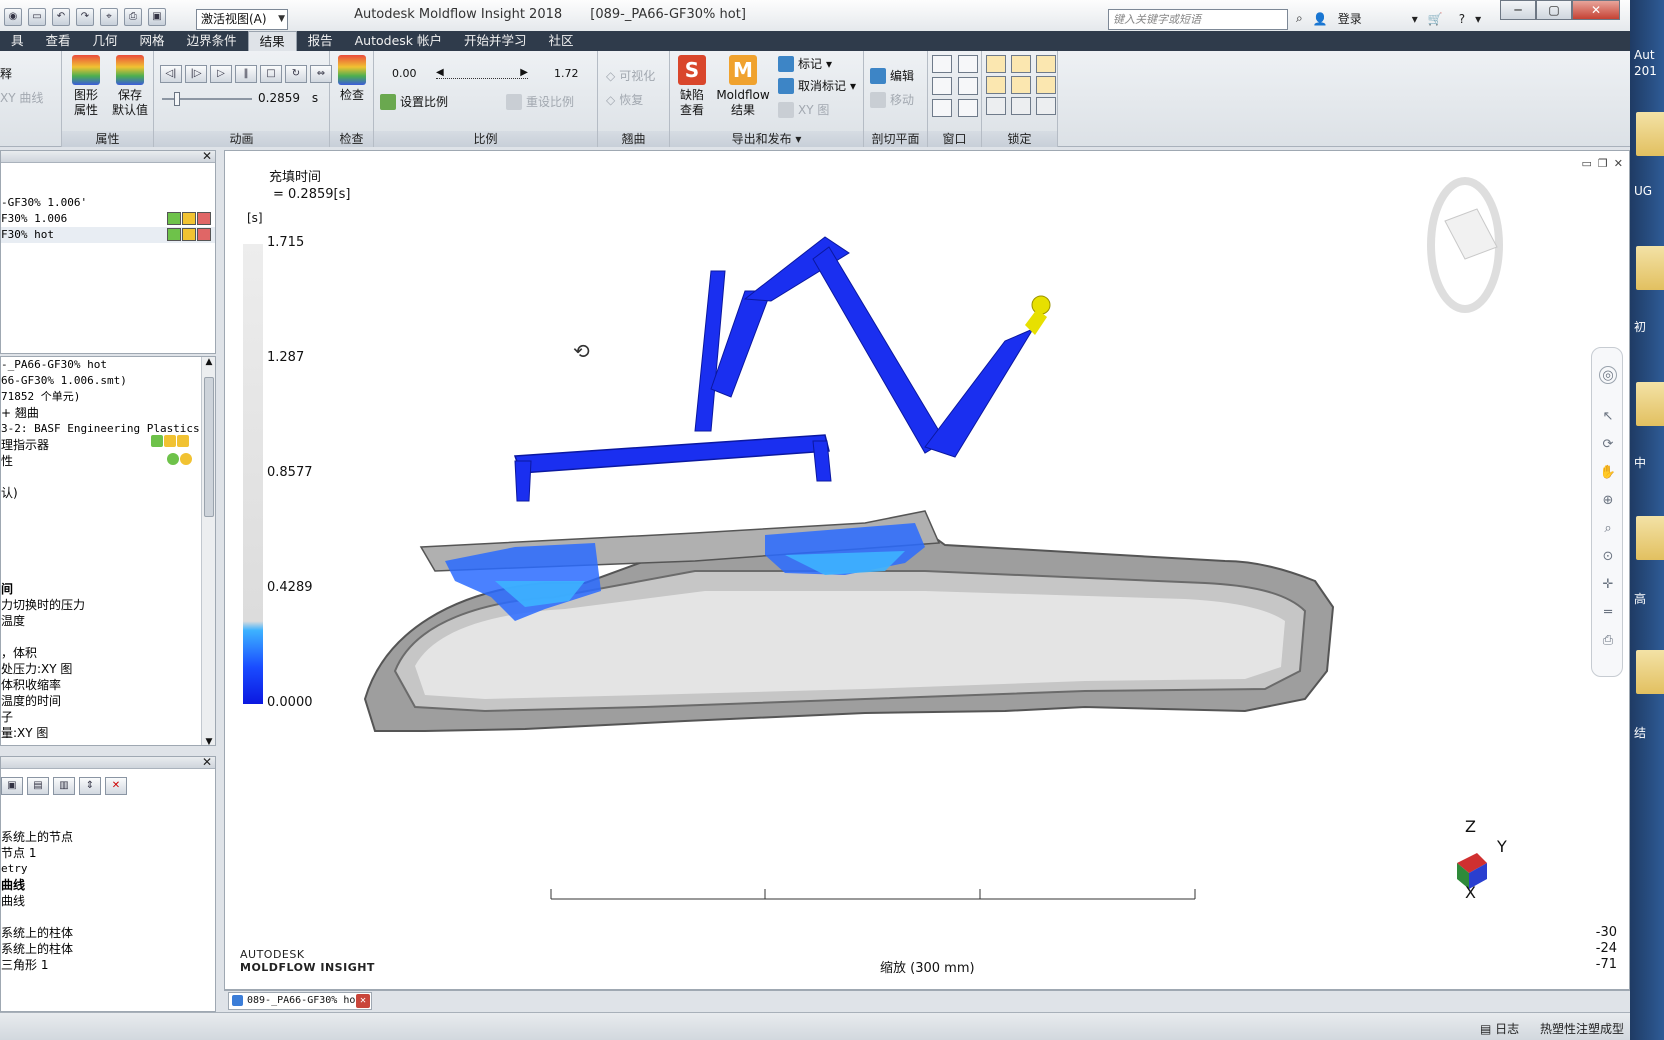 Image resolution: width=1664 pixels, height=1040 pixels. What do you see at coordinates (108, 837) in the screenshot?
I see `layer-item: 系统上的节点` at bounding box center [108, 837].